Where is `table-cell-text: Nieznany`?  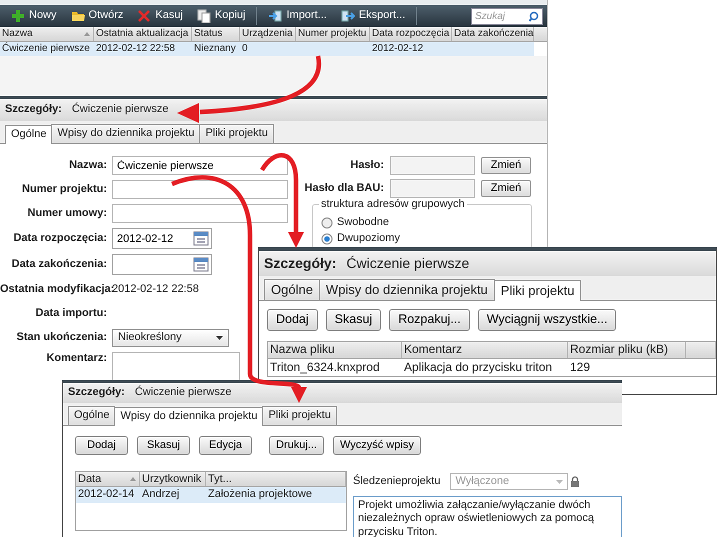 table-cell-text: Nieznany is located at coordinates (215, 49).